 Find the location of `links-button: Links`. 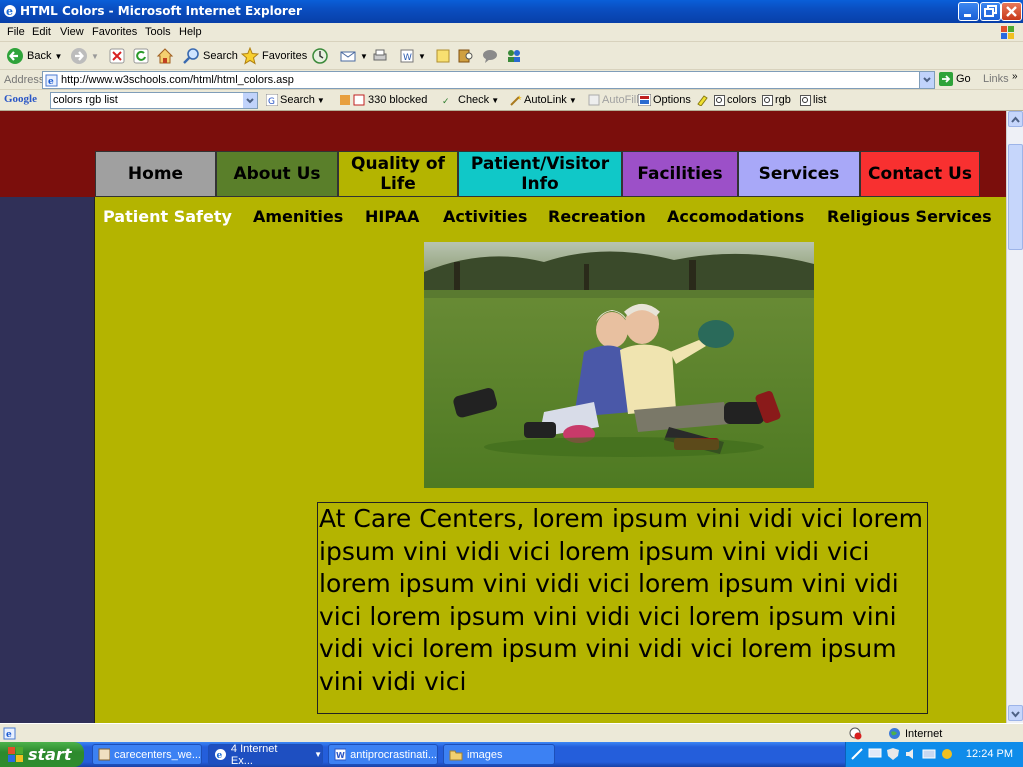

links-button: Links is located at coordinates (996, 79).